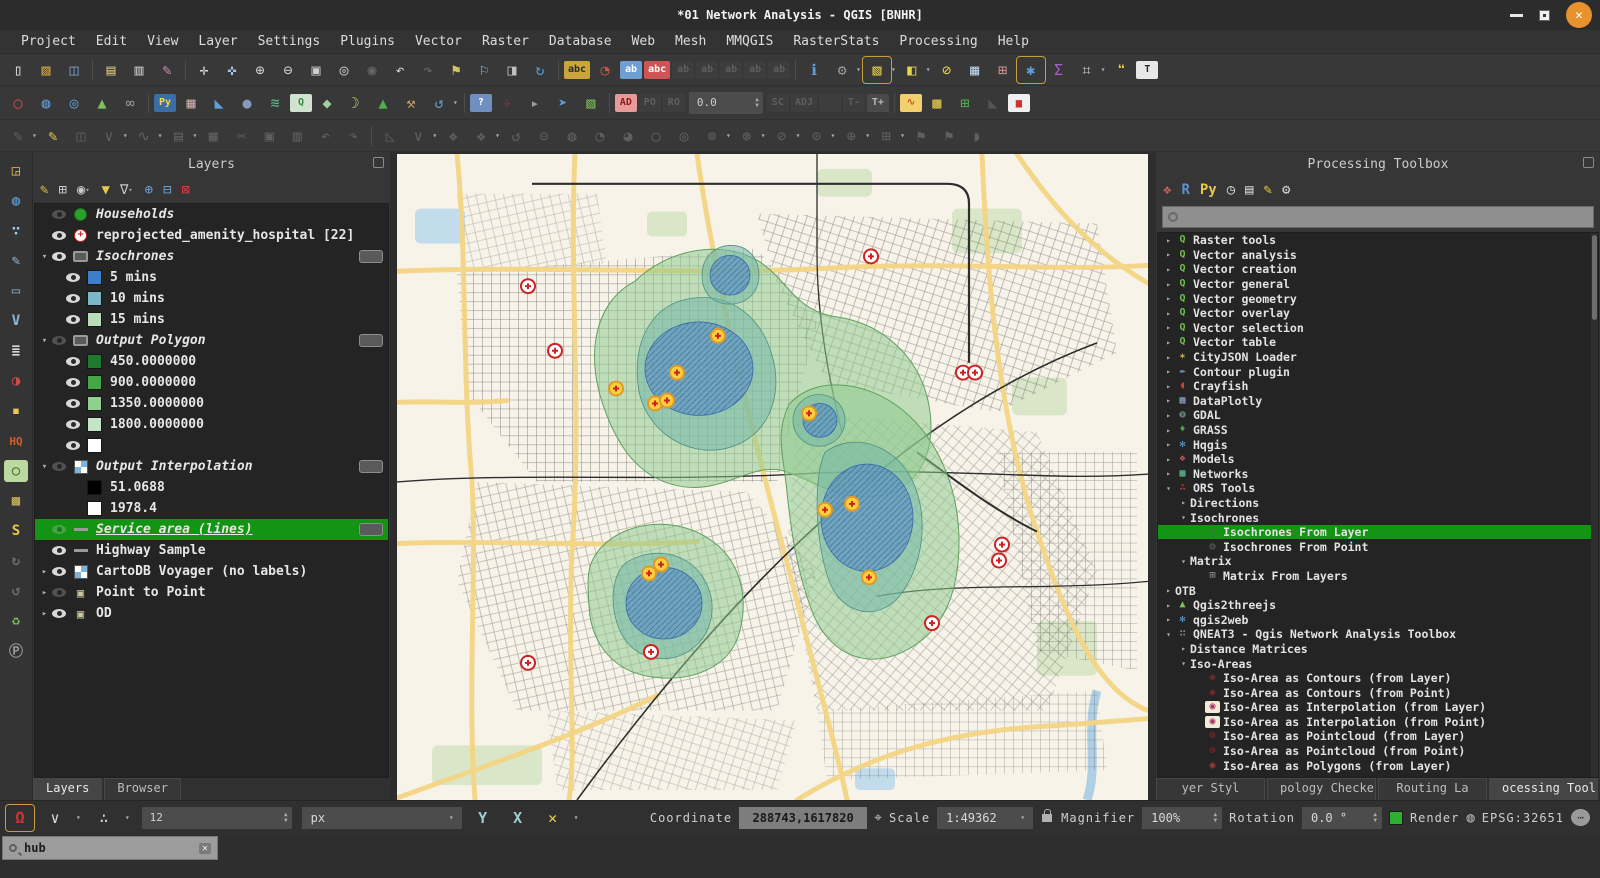 The image size is (1600, 878). Describe the element at coordinates (1378, 634) in the screenshot. I see `algorithm-row: ▾ ∷ QNEAT3 - Qgis Network Analysis Toolbox` at that location.